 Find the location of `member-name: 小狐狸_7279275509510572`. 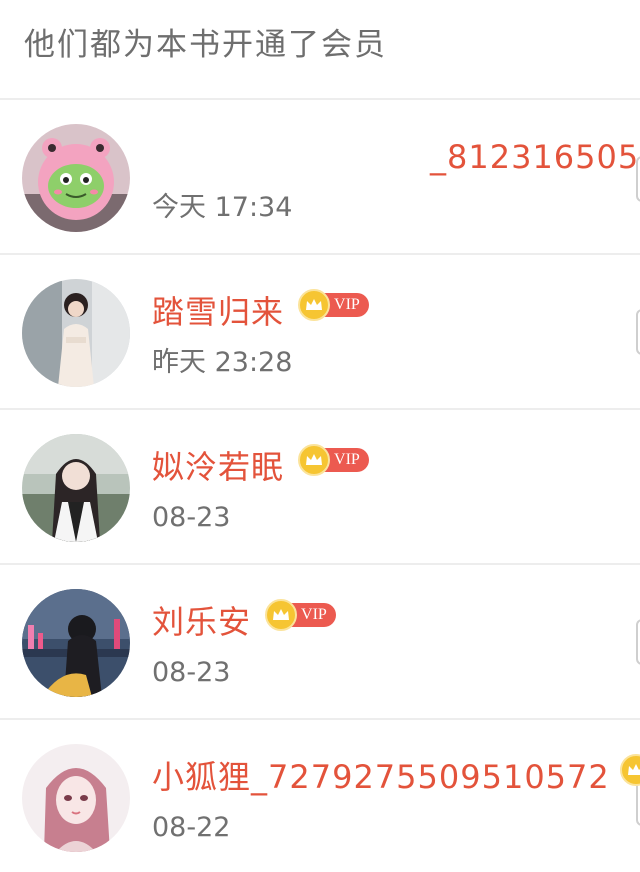

member-name: 小狐狸_7279275509510572 is located at coordinates (381, 777).